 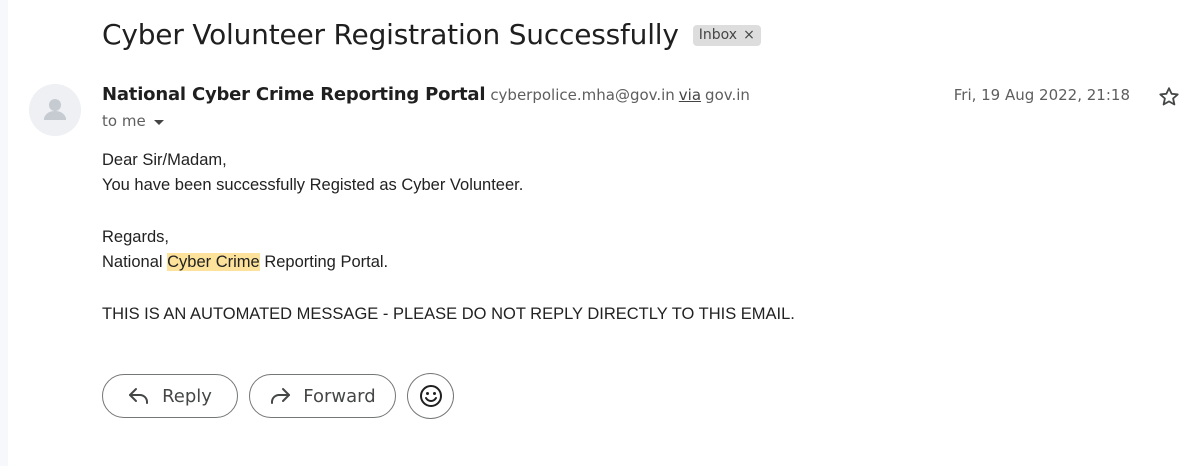 I want to click on remove-label-close-icon: ×, so click(x=749, y=35).